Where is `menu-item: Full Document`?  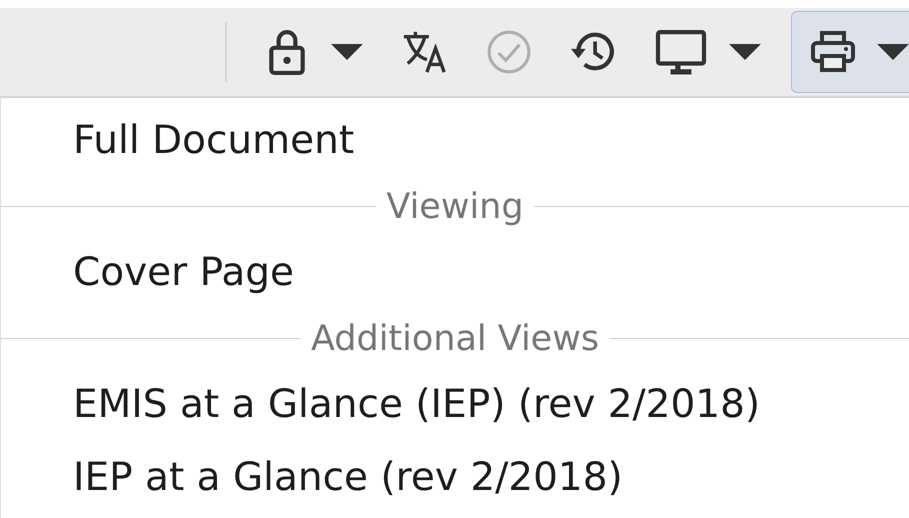 menu-item: Full Document is located at coordinates (455, 140).